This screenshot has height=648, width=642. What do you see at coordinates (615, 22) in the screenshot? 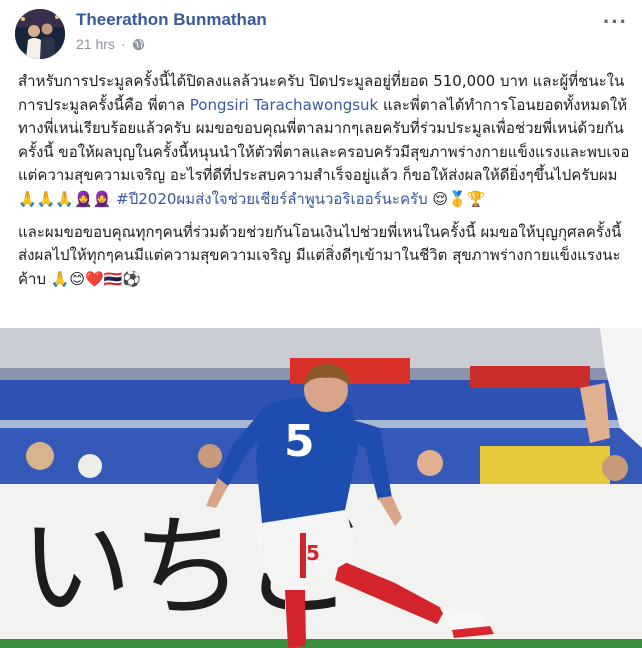
I see `more-options-icon: ···` at bounding box center [615, 22].